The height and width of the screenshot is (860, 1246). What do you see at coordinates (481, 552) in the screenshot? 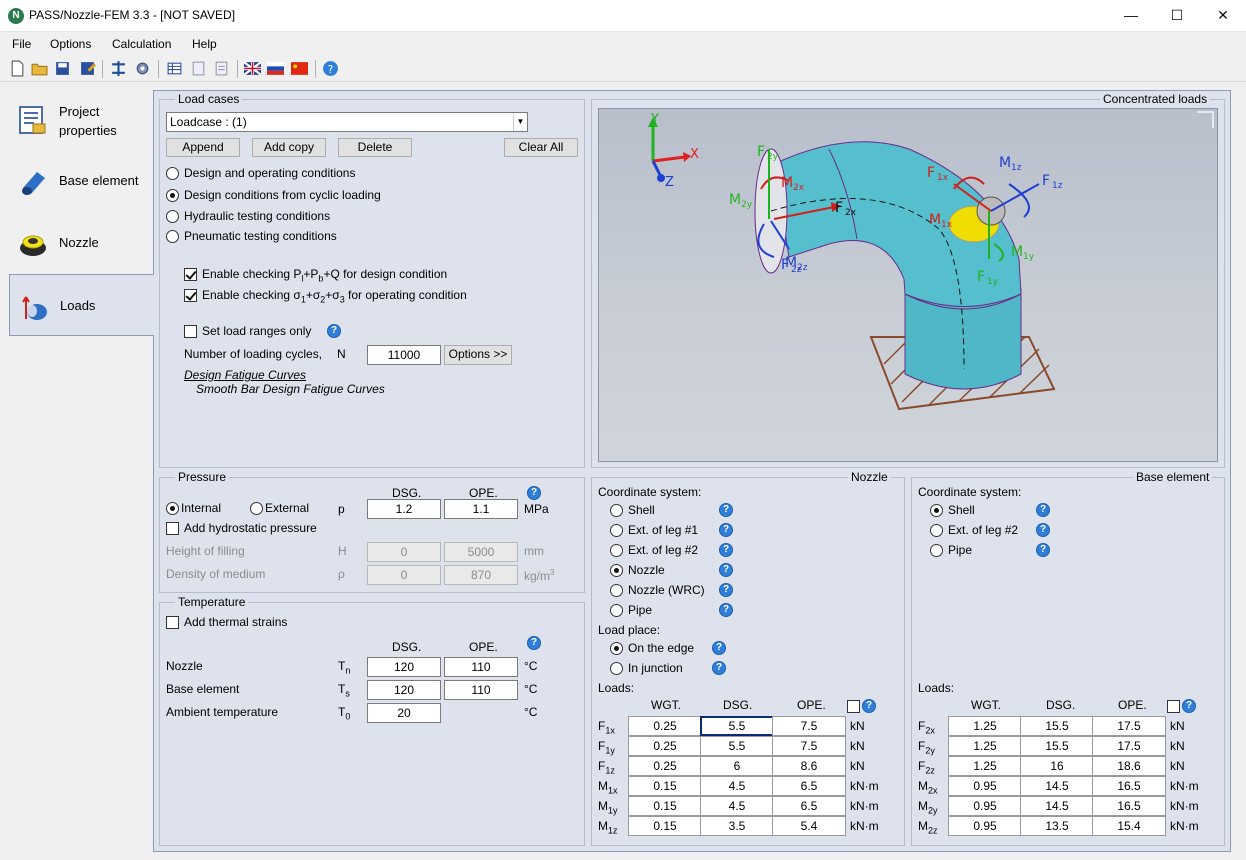
I see `height-ope-input: 5000` at bounding box center [481, 552].